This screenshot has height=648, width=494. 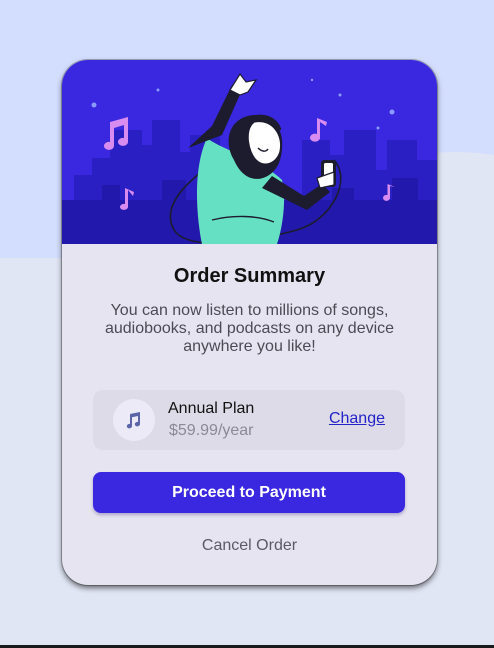 What do you see at coordinates (357, 419) in the screenshot?
I see `change-plan-link: Change` at bounding box center [357, 419].